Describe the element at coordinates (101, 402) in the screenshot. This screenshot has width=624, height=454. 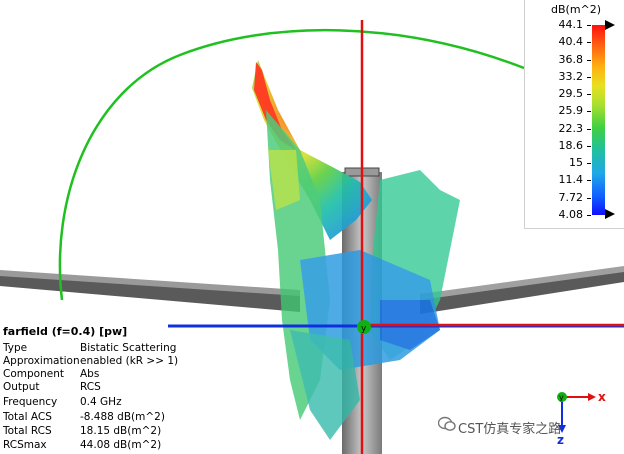
I see `info-value: 0.4 GHz` at that location.